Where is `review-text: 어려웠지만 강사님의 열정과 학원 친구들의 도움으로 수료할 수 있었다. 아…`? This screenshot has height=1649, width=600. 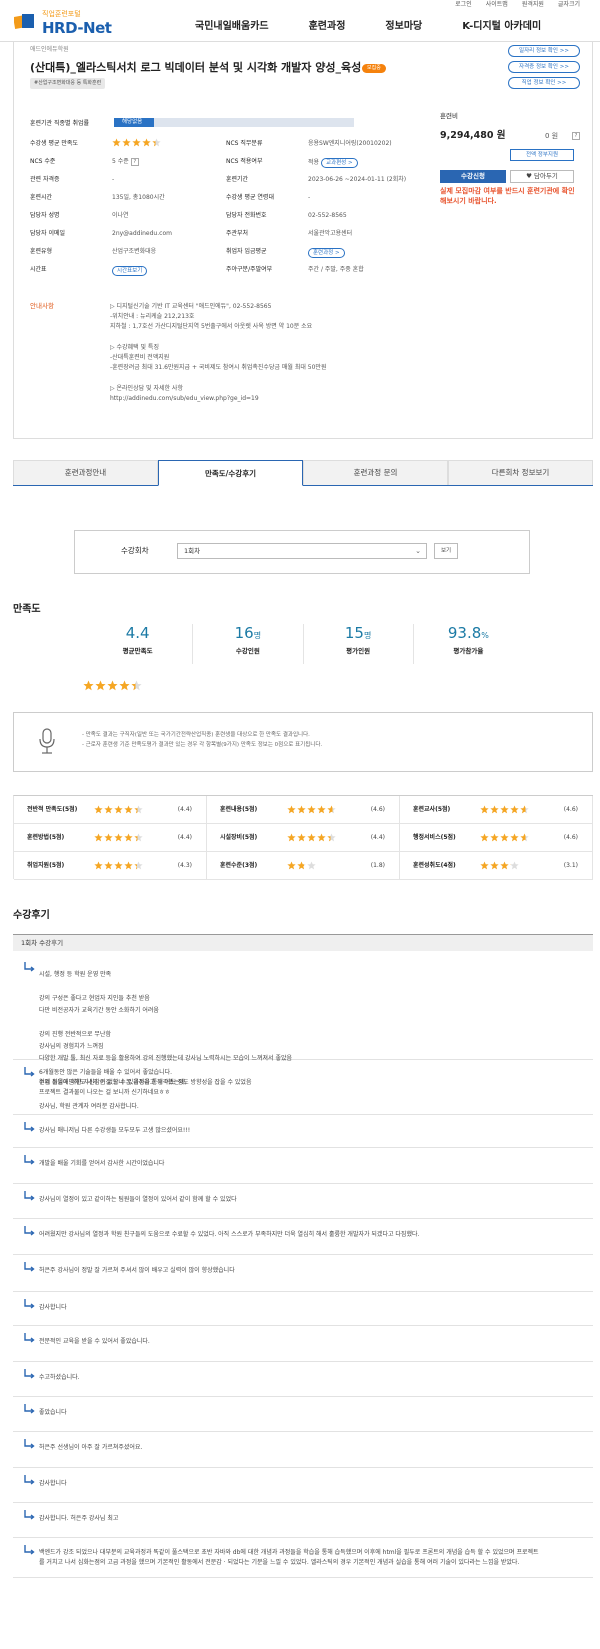 review-text: 어려웠지만 강사님의 열정과 학원 친구들의 도움으로 수료할 수 있었다. 아… is located at coordinates (229, 1234).